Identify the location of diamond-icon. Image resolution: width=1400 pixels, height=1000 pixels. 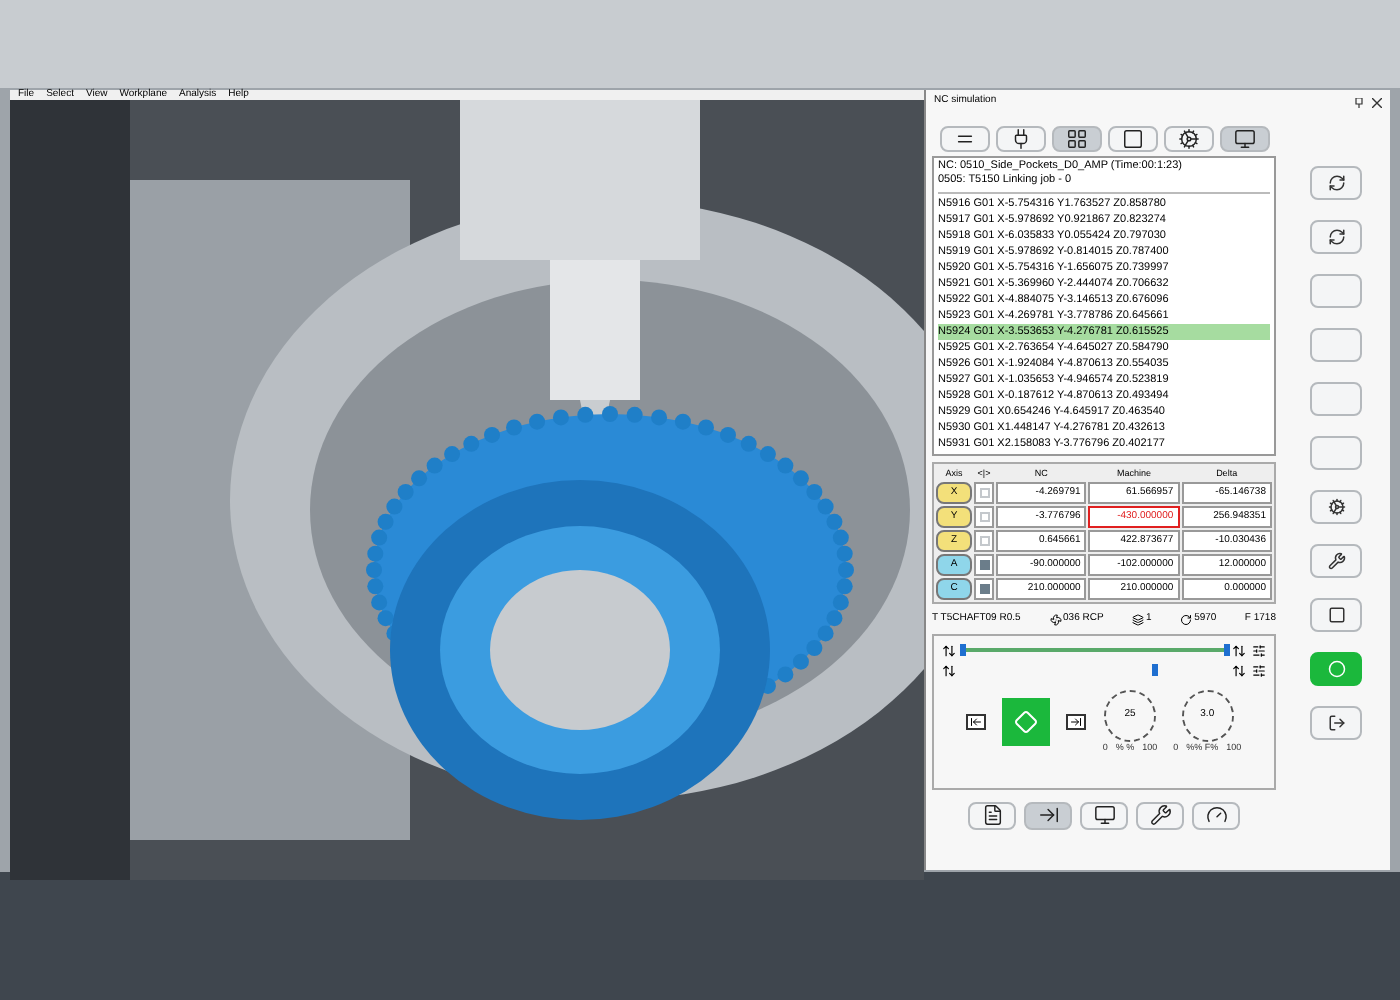
(1026, 721).